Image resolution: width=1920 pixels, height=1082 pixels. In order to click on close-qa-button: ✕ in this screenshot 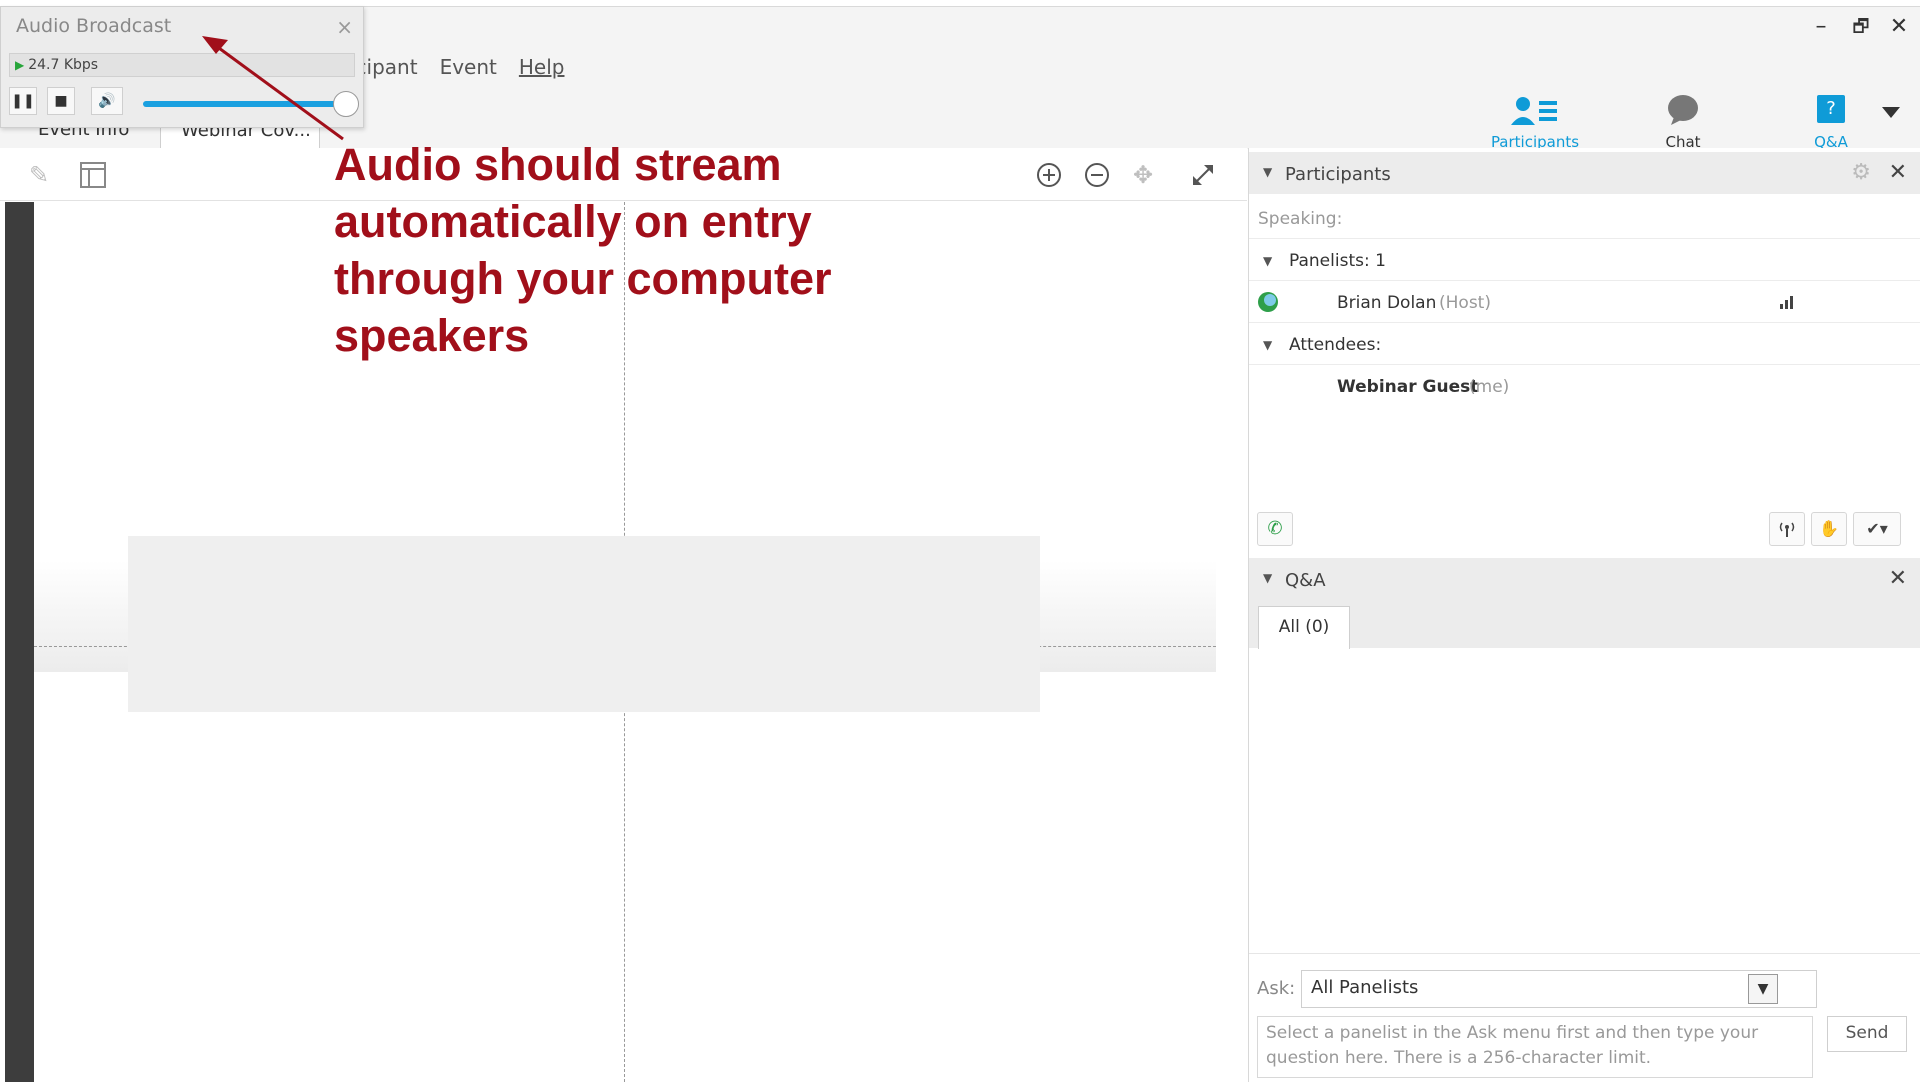, I will do `click(1898, 578)`.